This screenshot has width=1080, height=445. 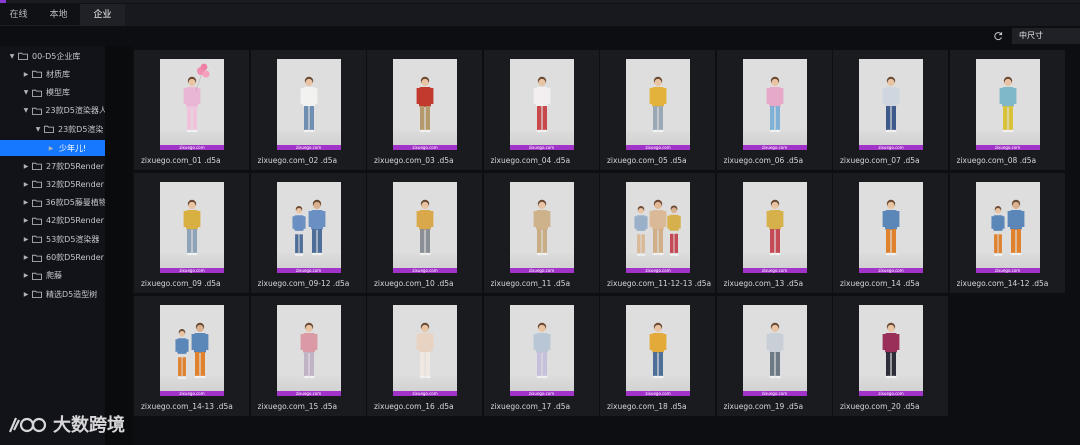 I want to click on asset-card: zixuego.com zixuego.com_18 .d5a, so click(x=657, y=356).